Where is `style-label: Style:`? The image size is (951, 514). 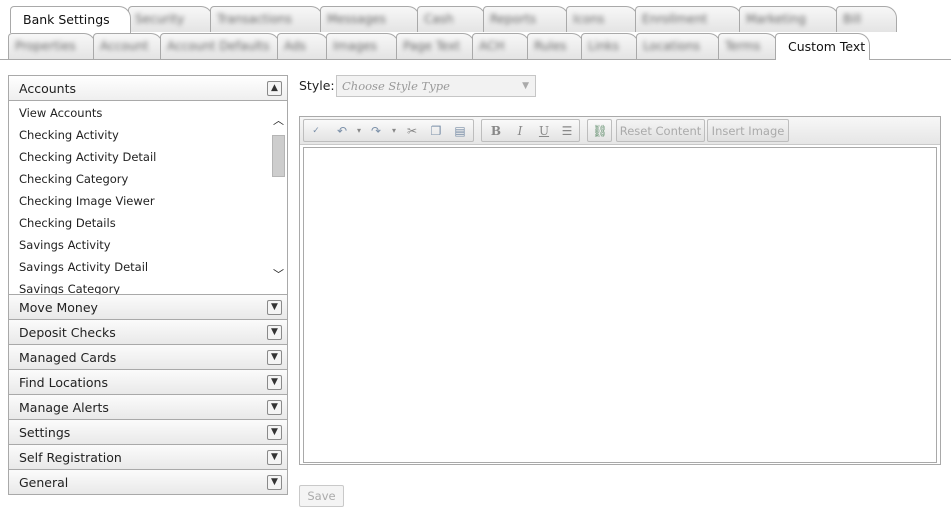
style-label: Style: is located at coordinates (317, 85).